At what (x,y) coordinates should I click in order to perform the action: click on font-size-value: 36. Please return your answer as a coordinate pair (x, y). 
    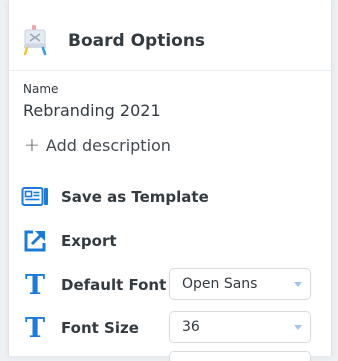
    Looking at the image, I should click on (191, 327).